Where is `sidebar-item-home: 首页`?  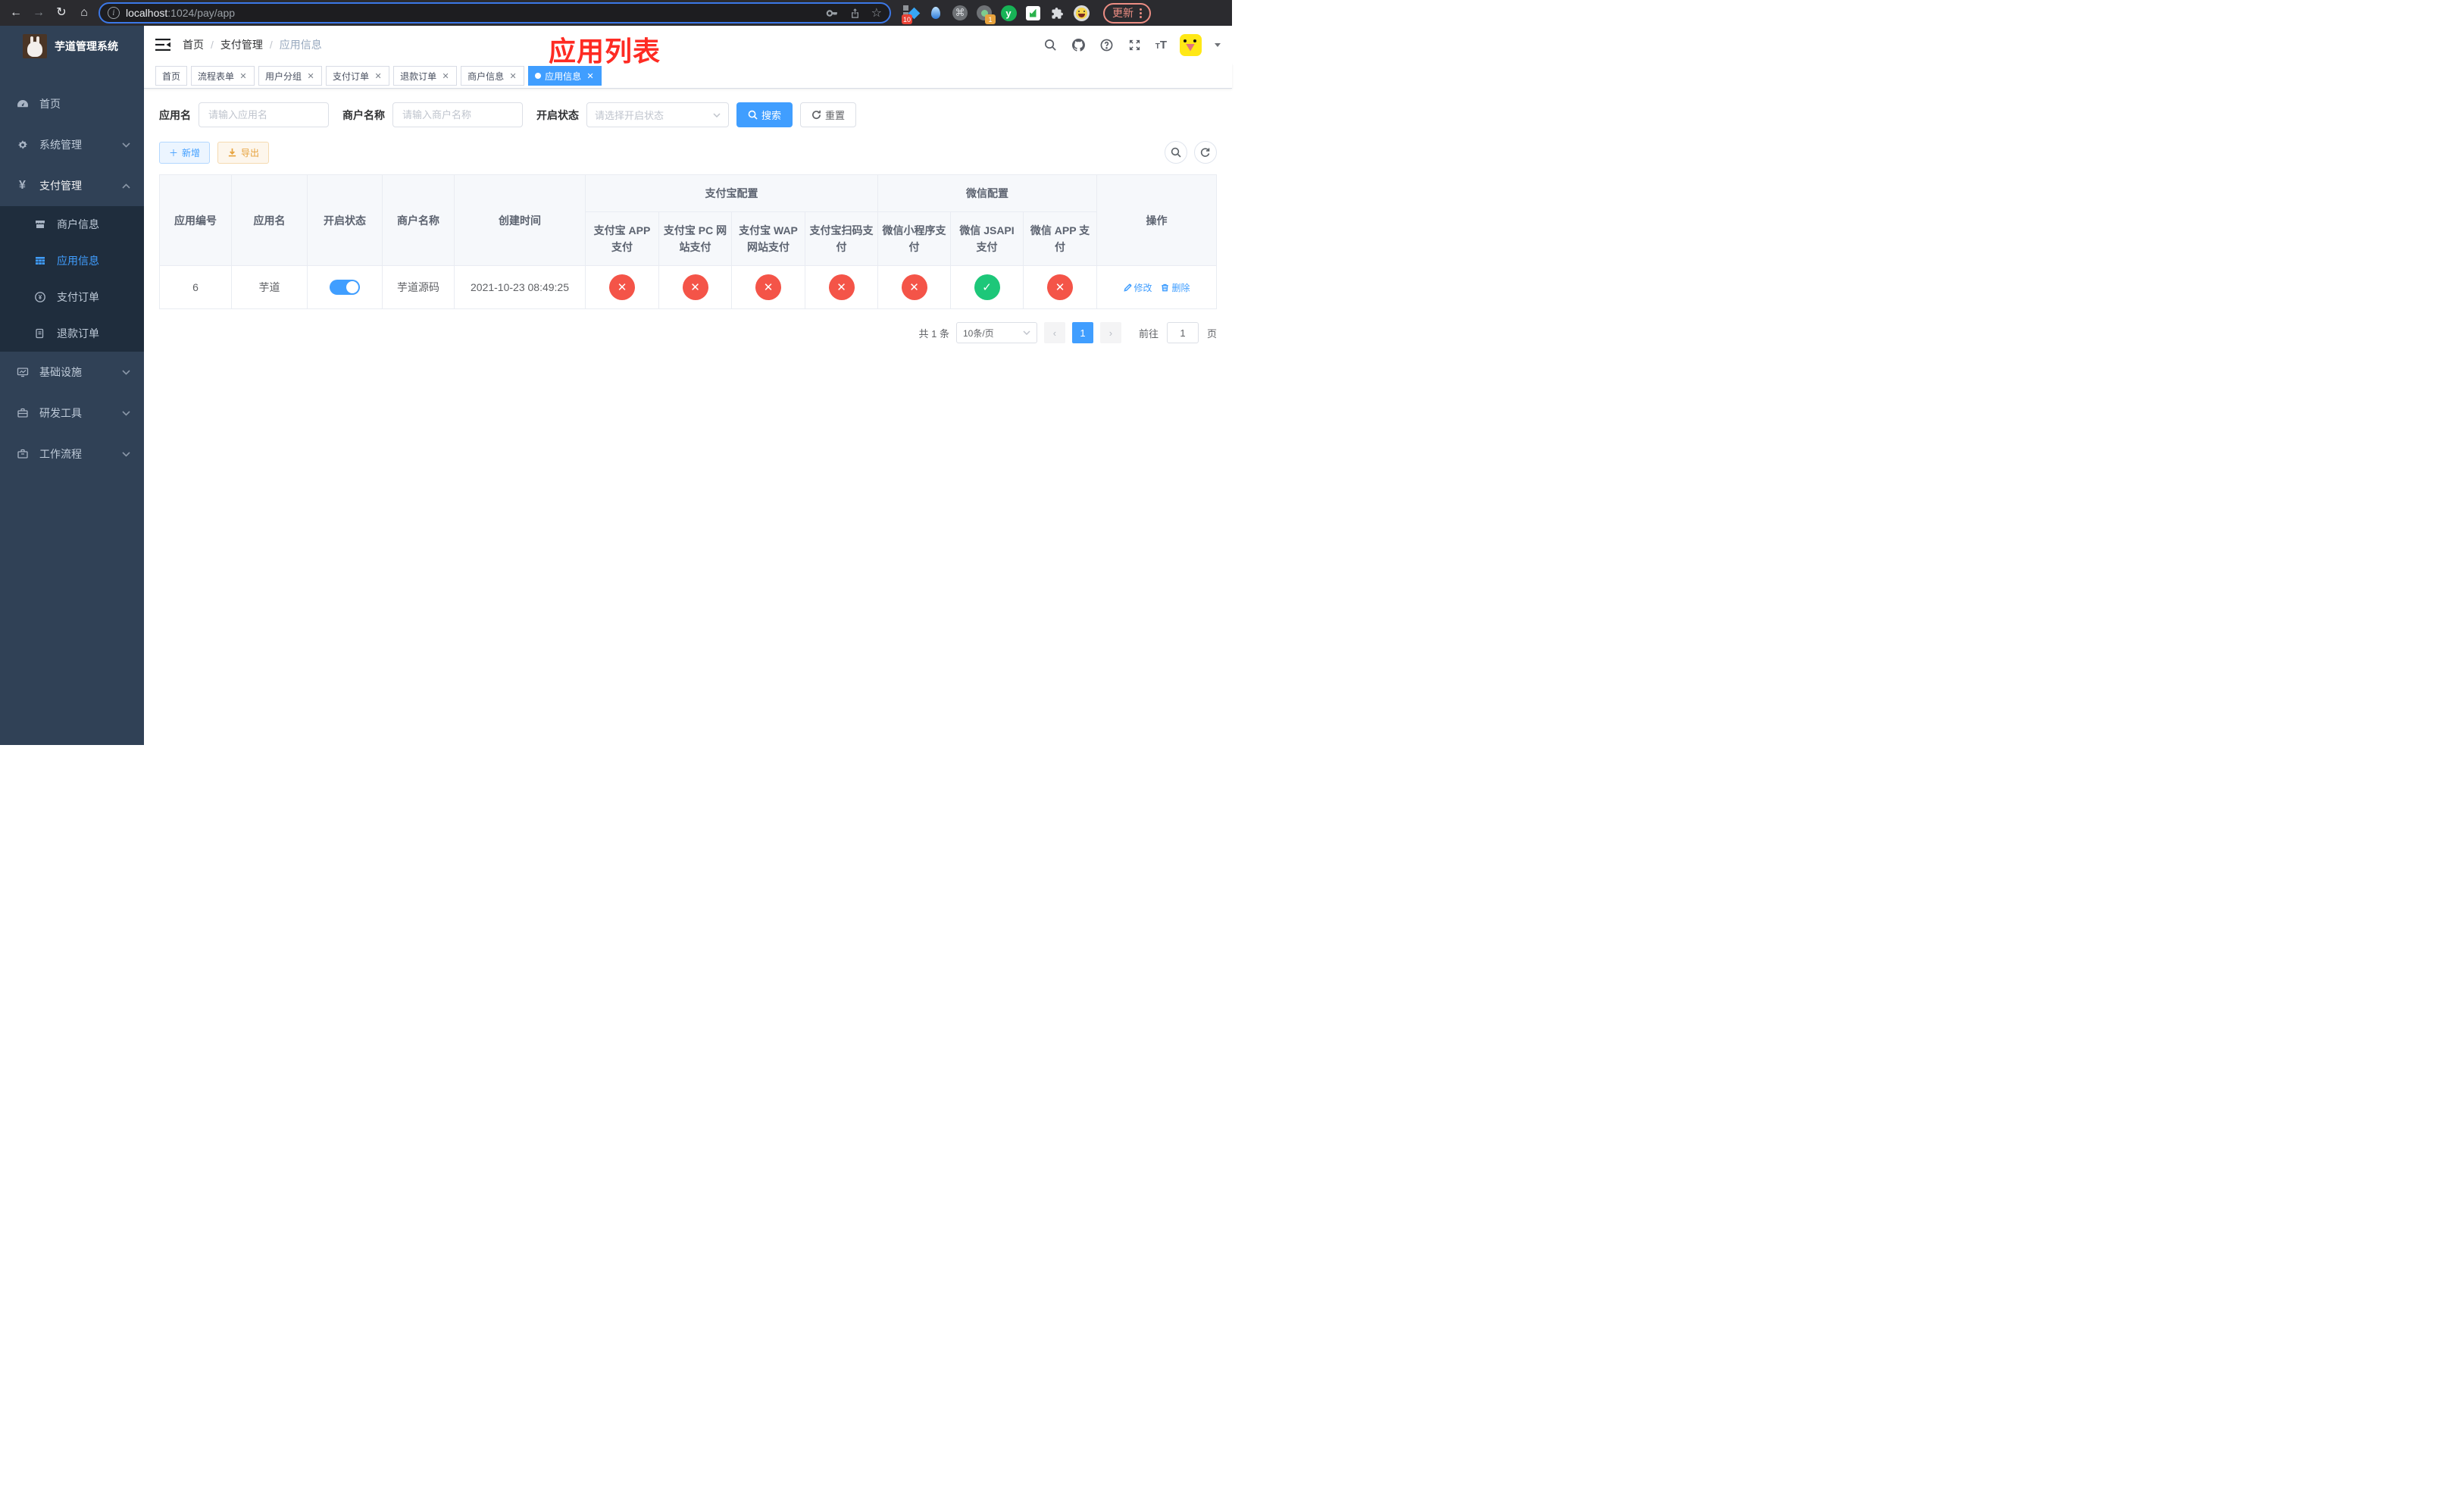 sidebar-item-home: 首页 is located at coordinates (72, 104).